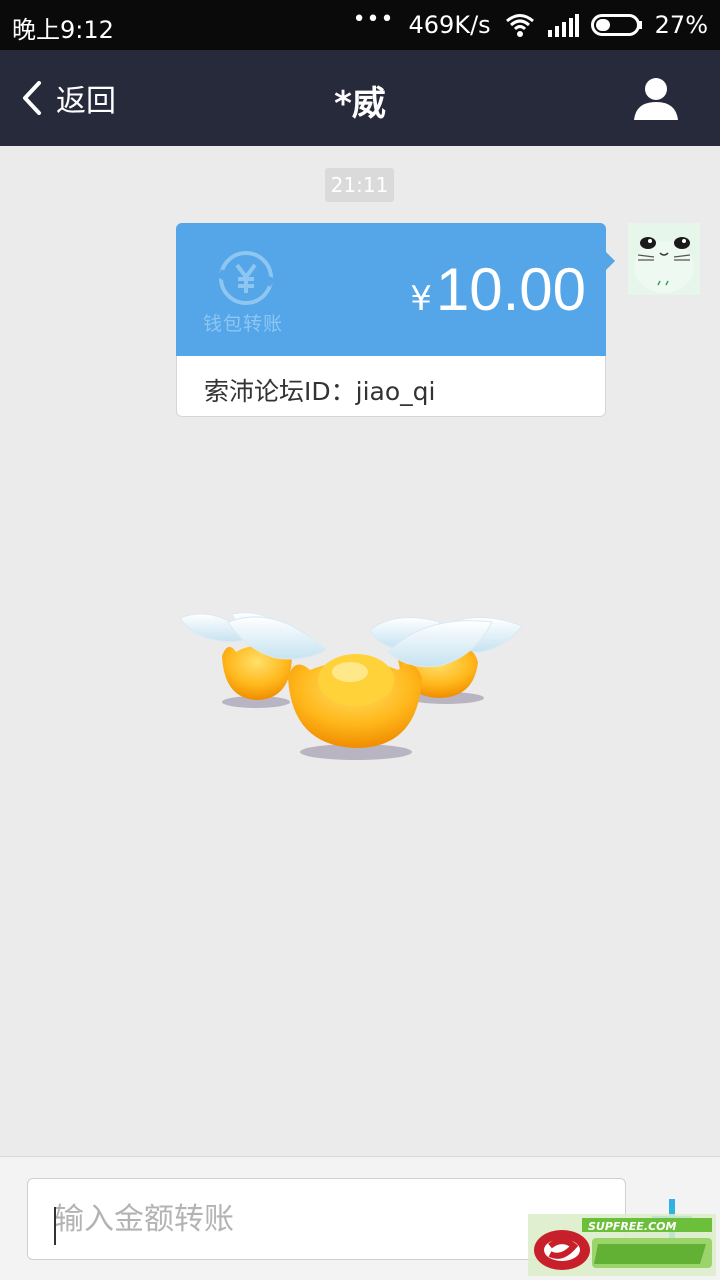 The height and width of the screenshot is (1280, 720). I want to click on transfer-card-header: 钱包转账 ¥ 10.00, so click(395, 289).